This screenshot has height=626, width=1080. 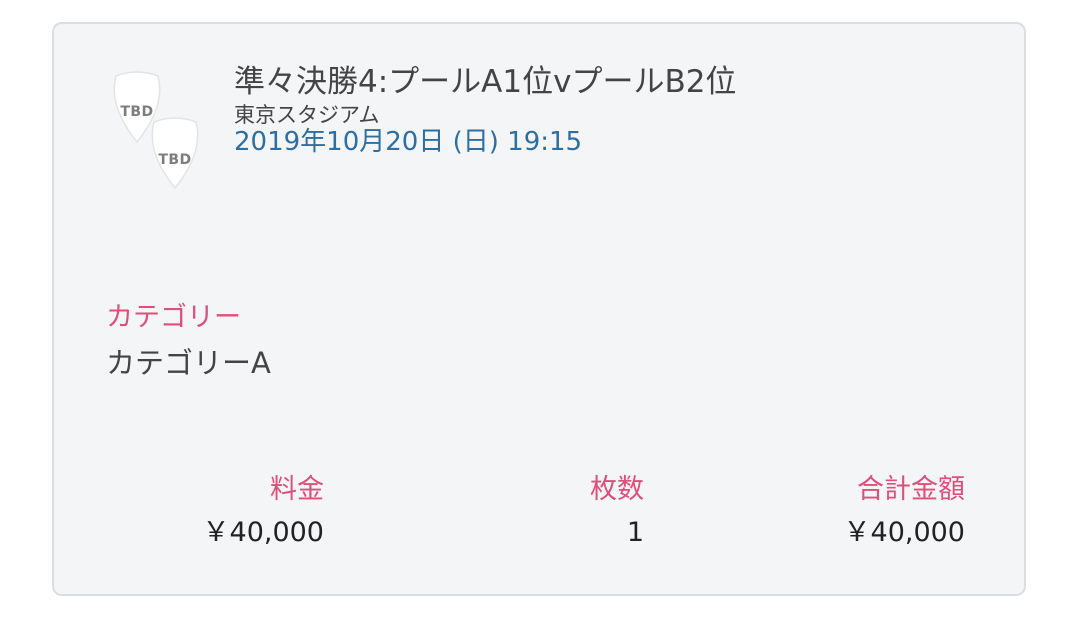 I want to click on total-value: ￥40,000, so click(x=904, y=532).